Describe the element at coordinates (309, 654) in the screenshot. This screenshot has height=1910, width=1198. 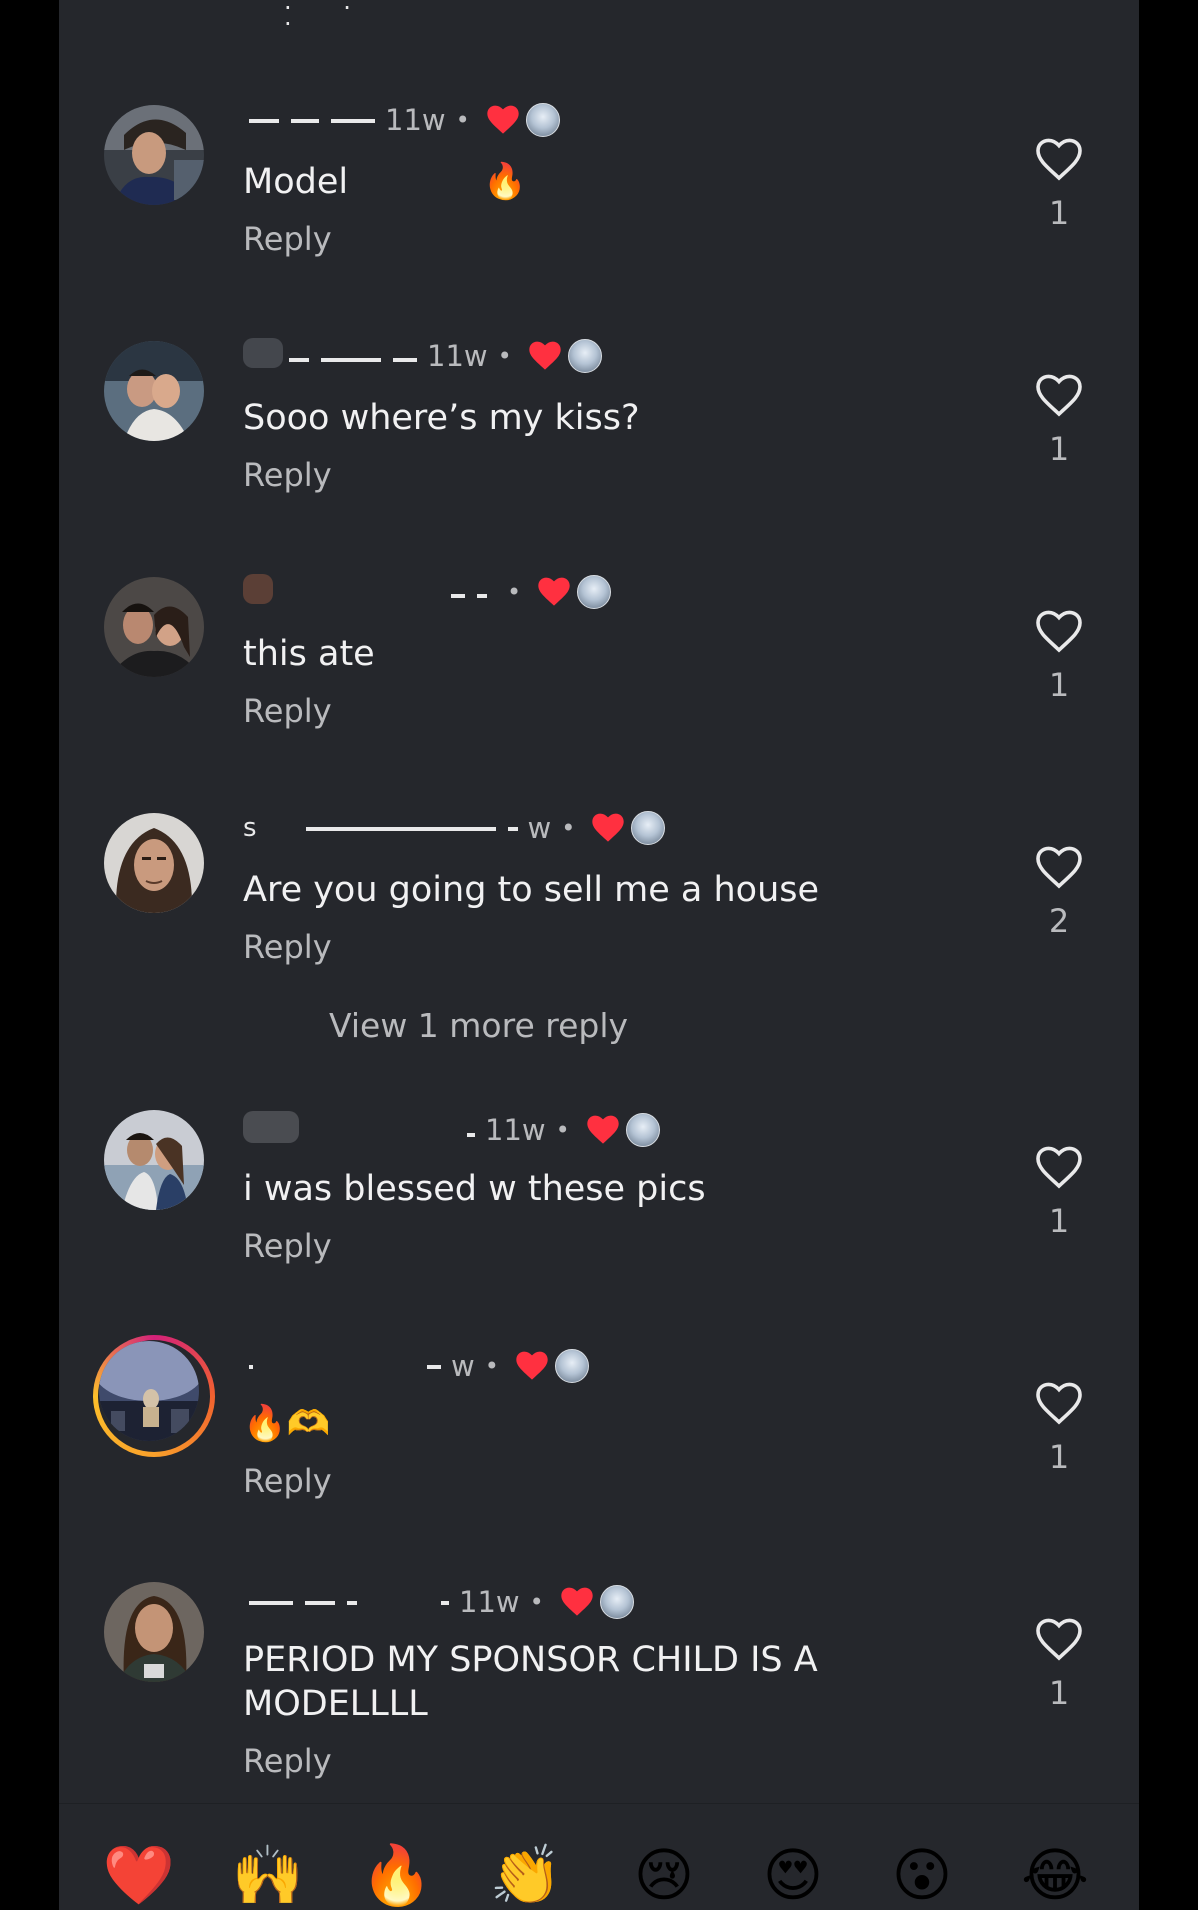
I see `comment-text: this ate` at that location.